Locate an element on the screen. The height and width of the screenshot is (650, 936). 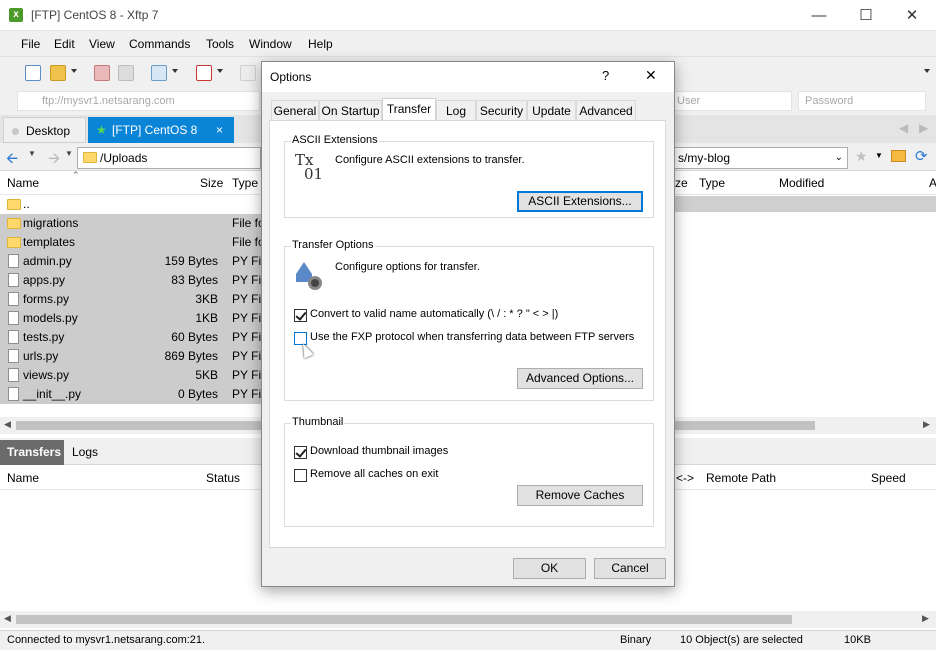
table-row: urls.py 869 Bytes PY Fil is located at coordinates (130, 356).